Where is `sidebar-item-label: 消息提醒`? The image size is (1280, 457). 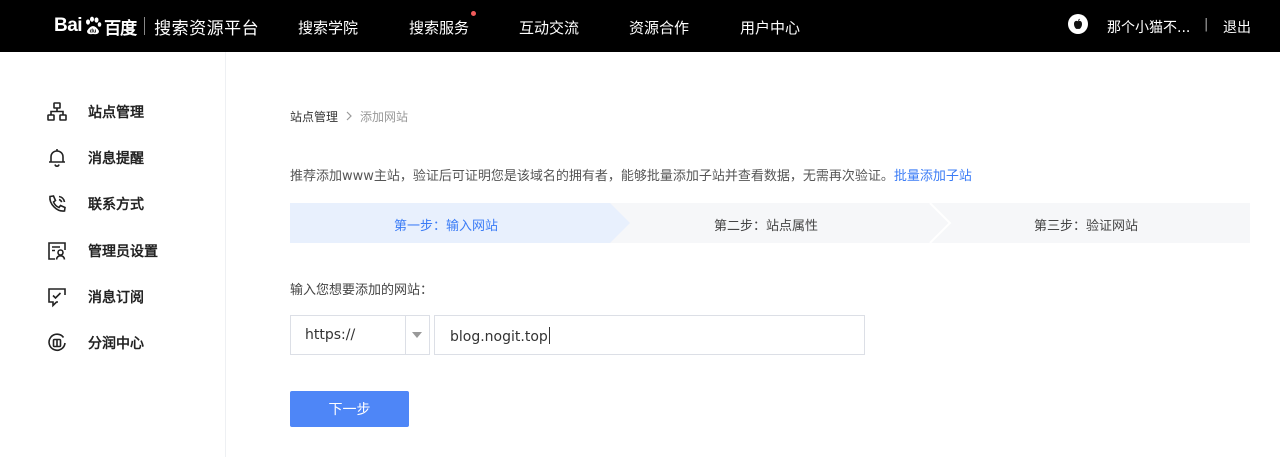
sidebar-item-label: 消息提醒 is located at coordinates (116, 159).